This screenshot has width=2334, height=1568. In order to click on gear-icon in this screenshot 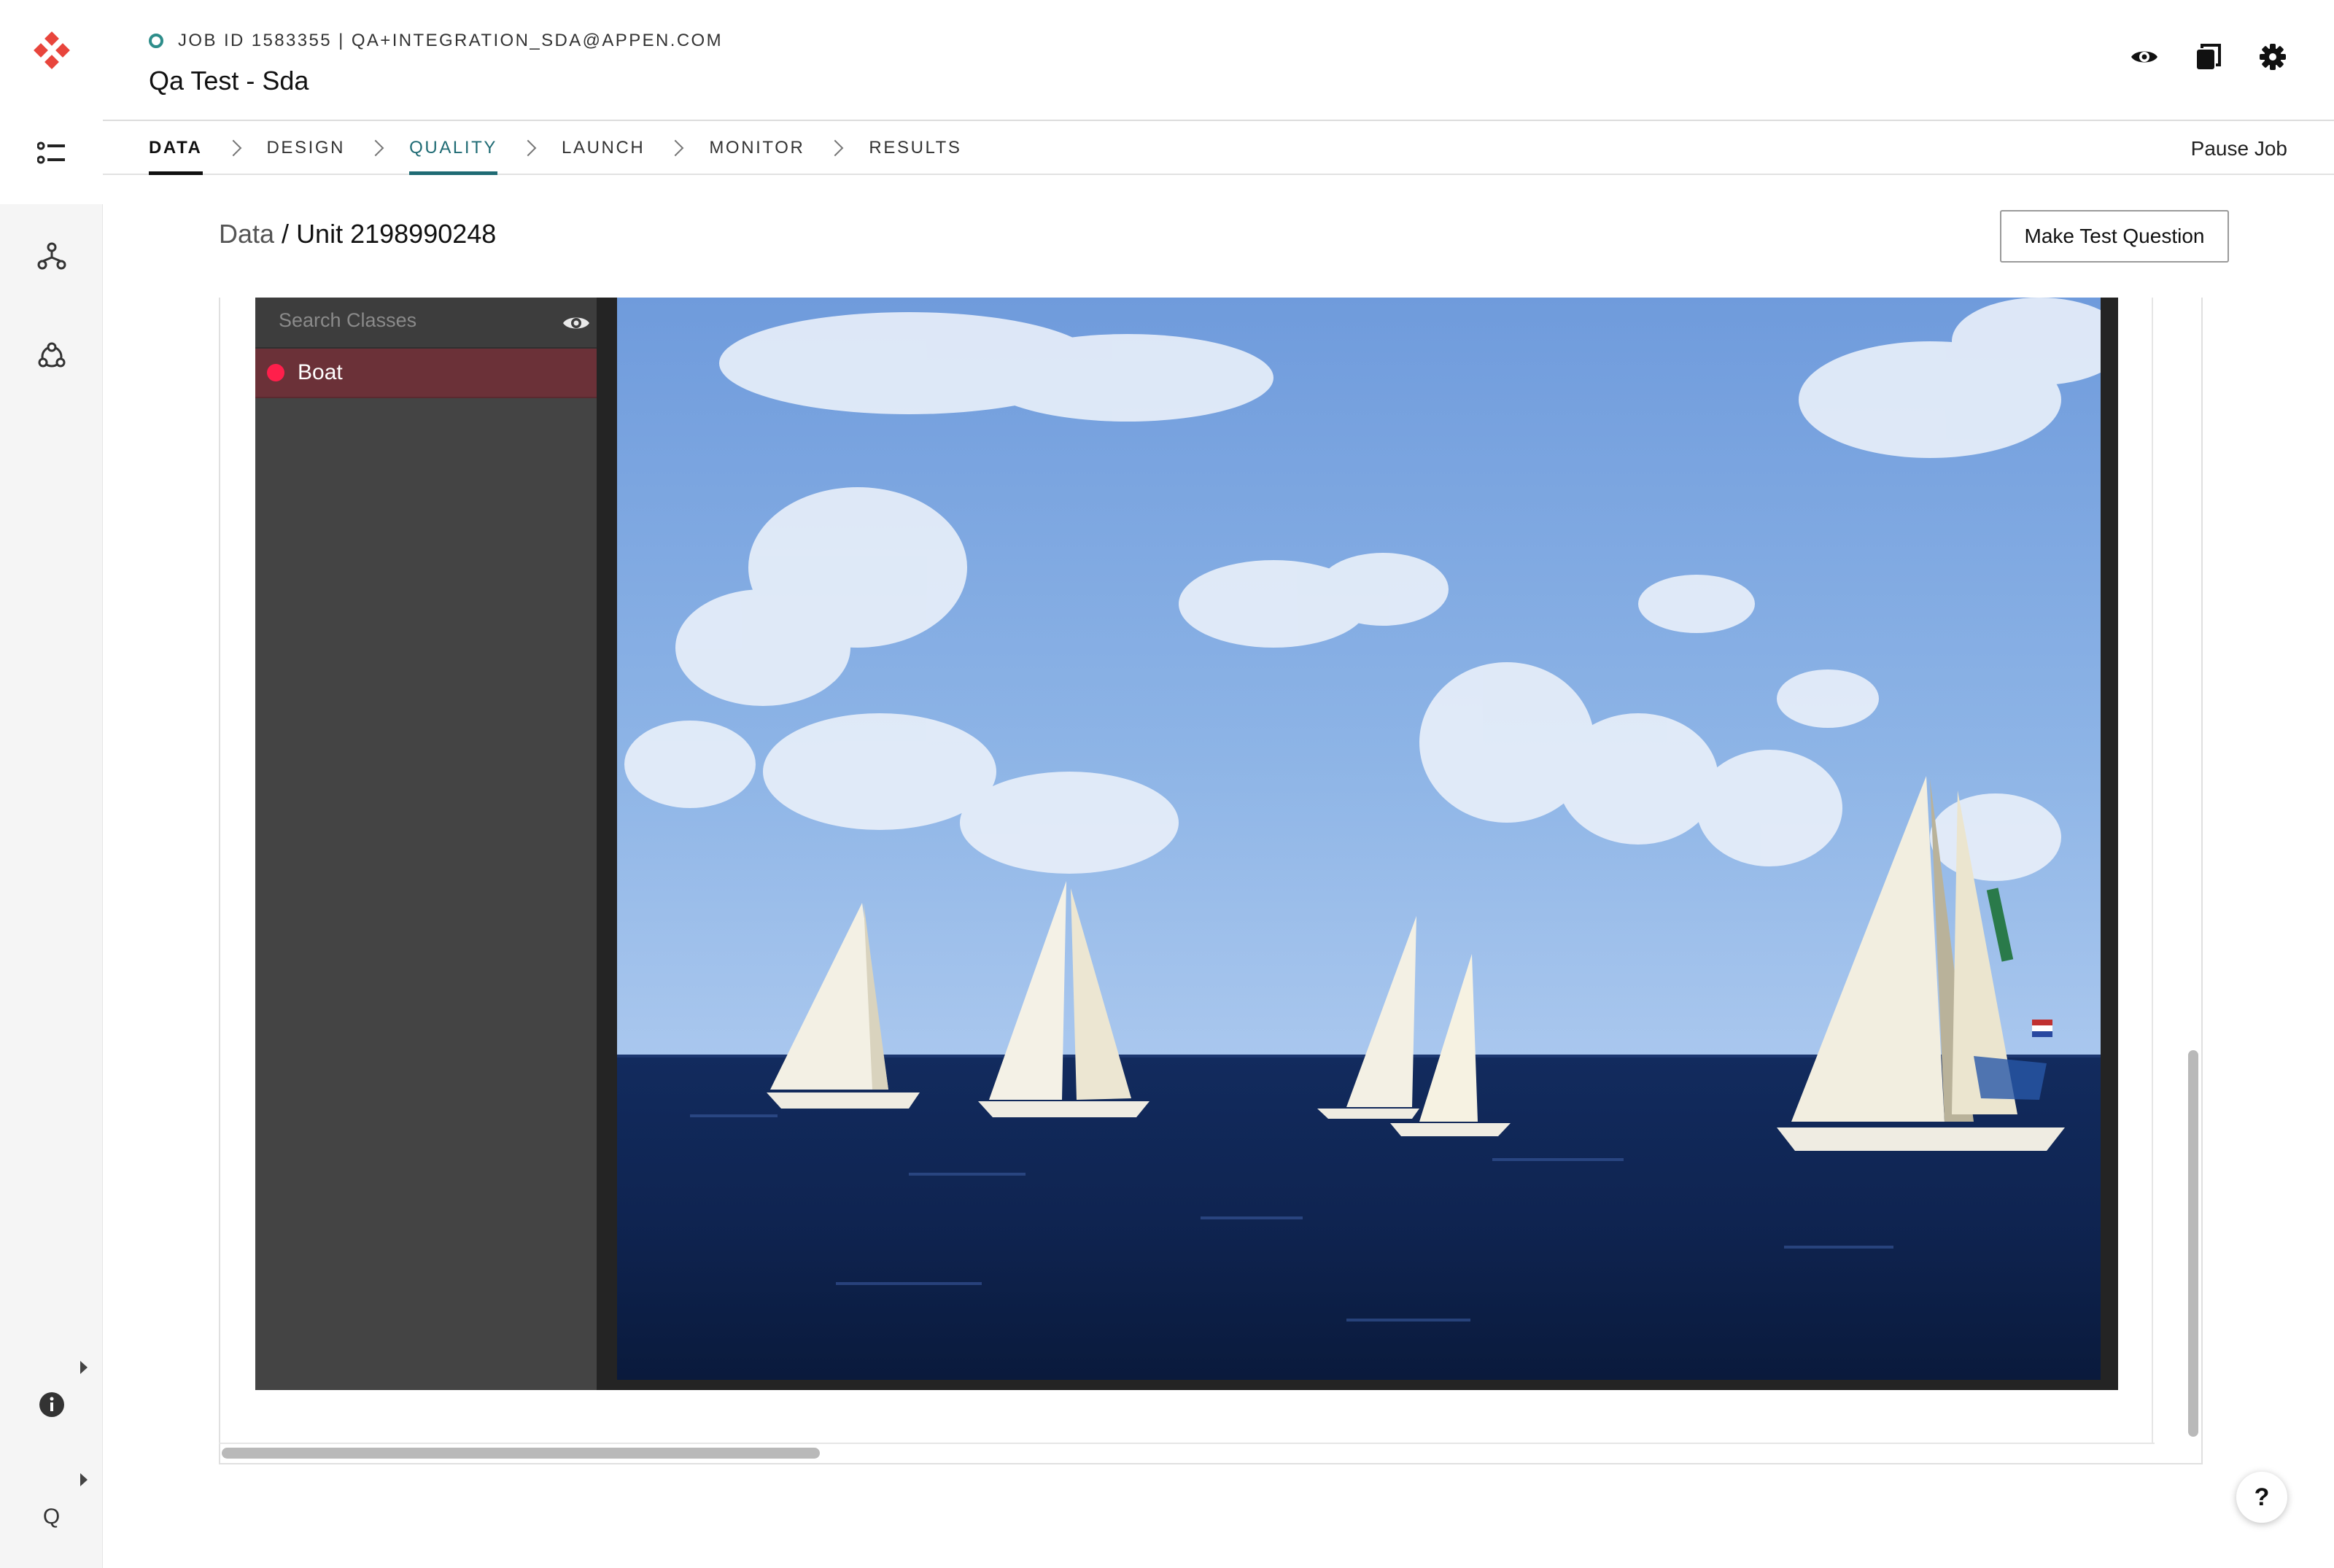, I will do `click(2272, 56)`.